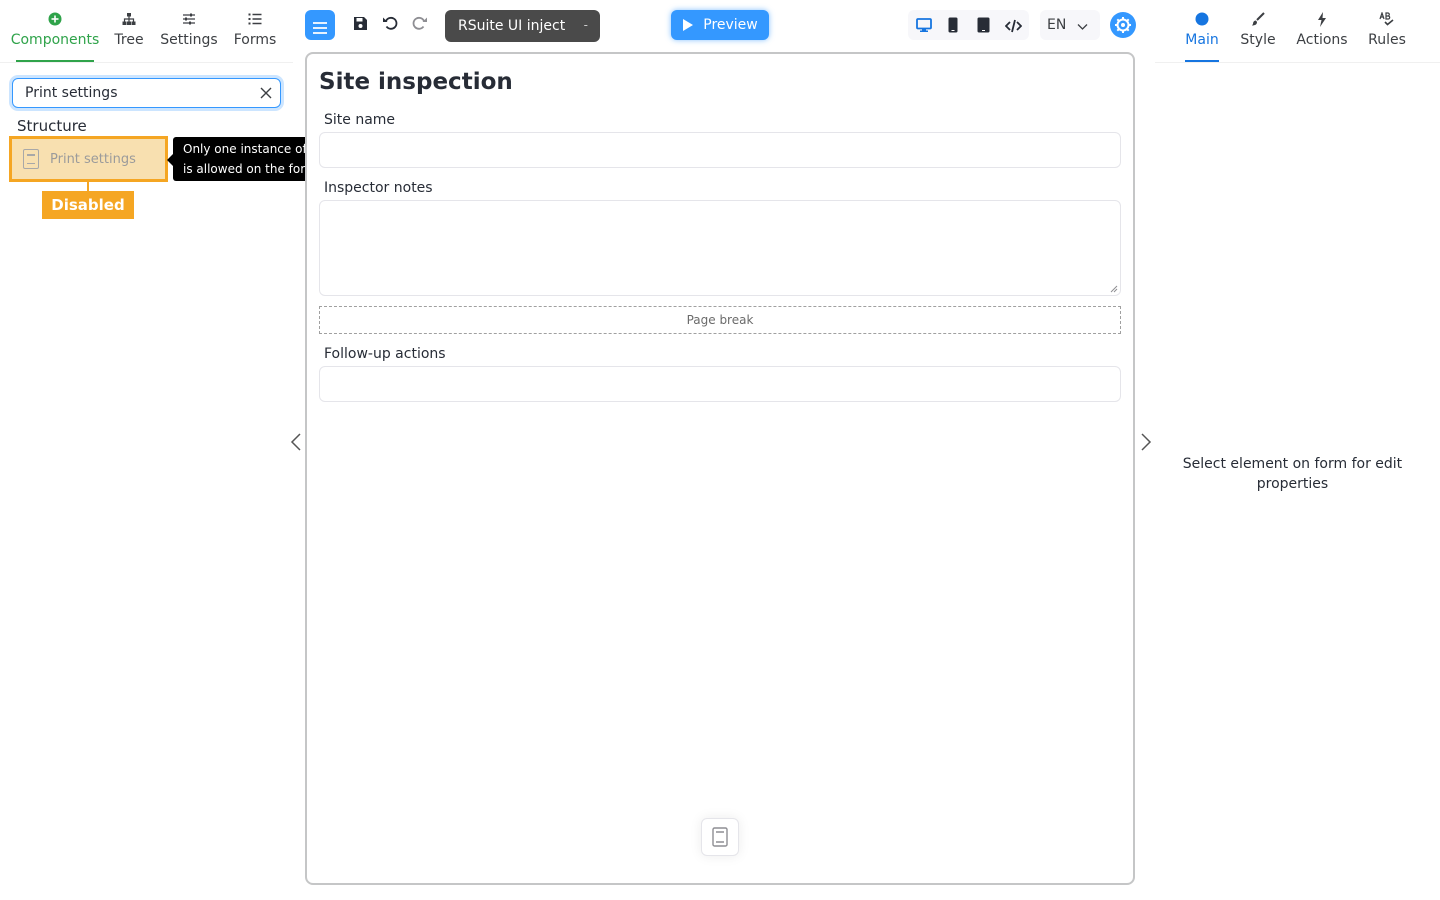 This screenshot has height=900, width=1440. What do you see at coordinates (1387, 40) in the screenshot?
I see `tab-rules-label: Rules` at bounding box center [1387, 40].